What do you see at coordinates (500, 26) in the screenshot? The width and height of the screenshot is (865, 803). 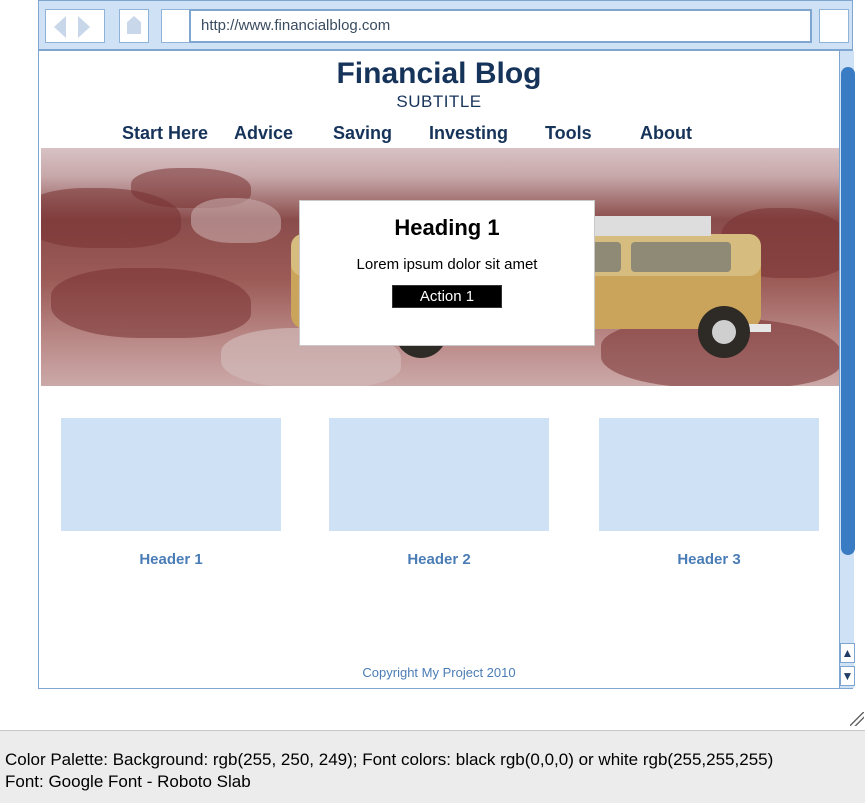 I see `address-bar: http://www.financialblog.com` at bounding box center [500, 26].